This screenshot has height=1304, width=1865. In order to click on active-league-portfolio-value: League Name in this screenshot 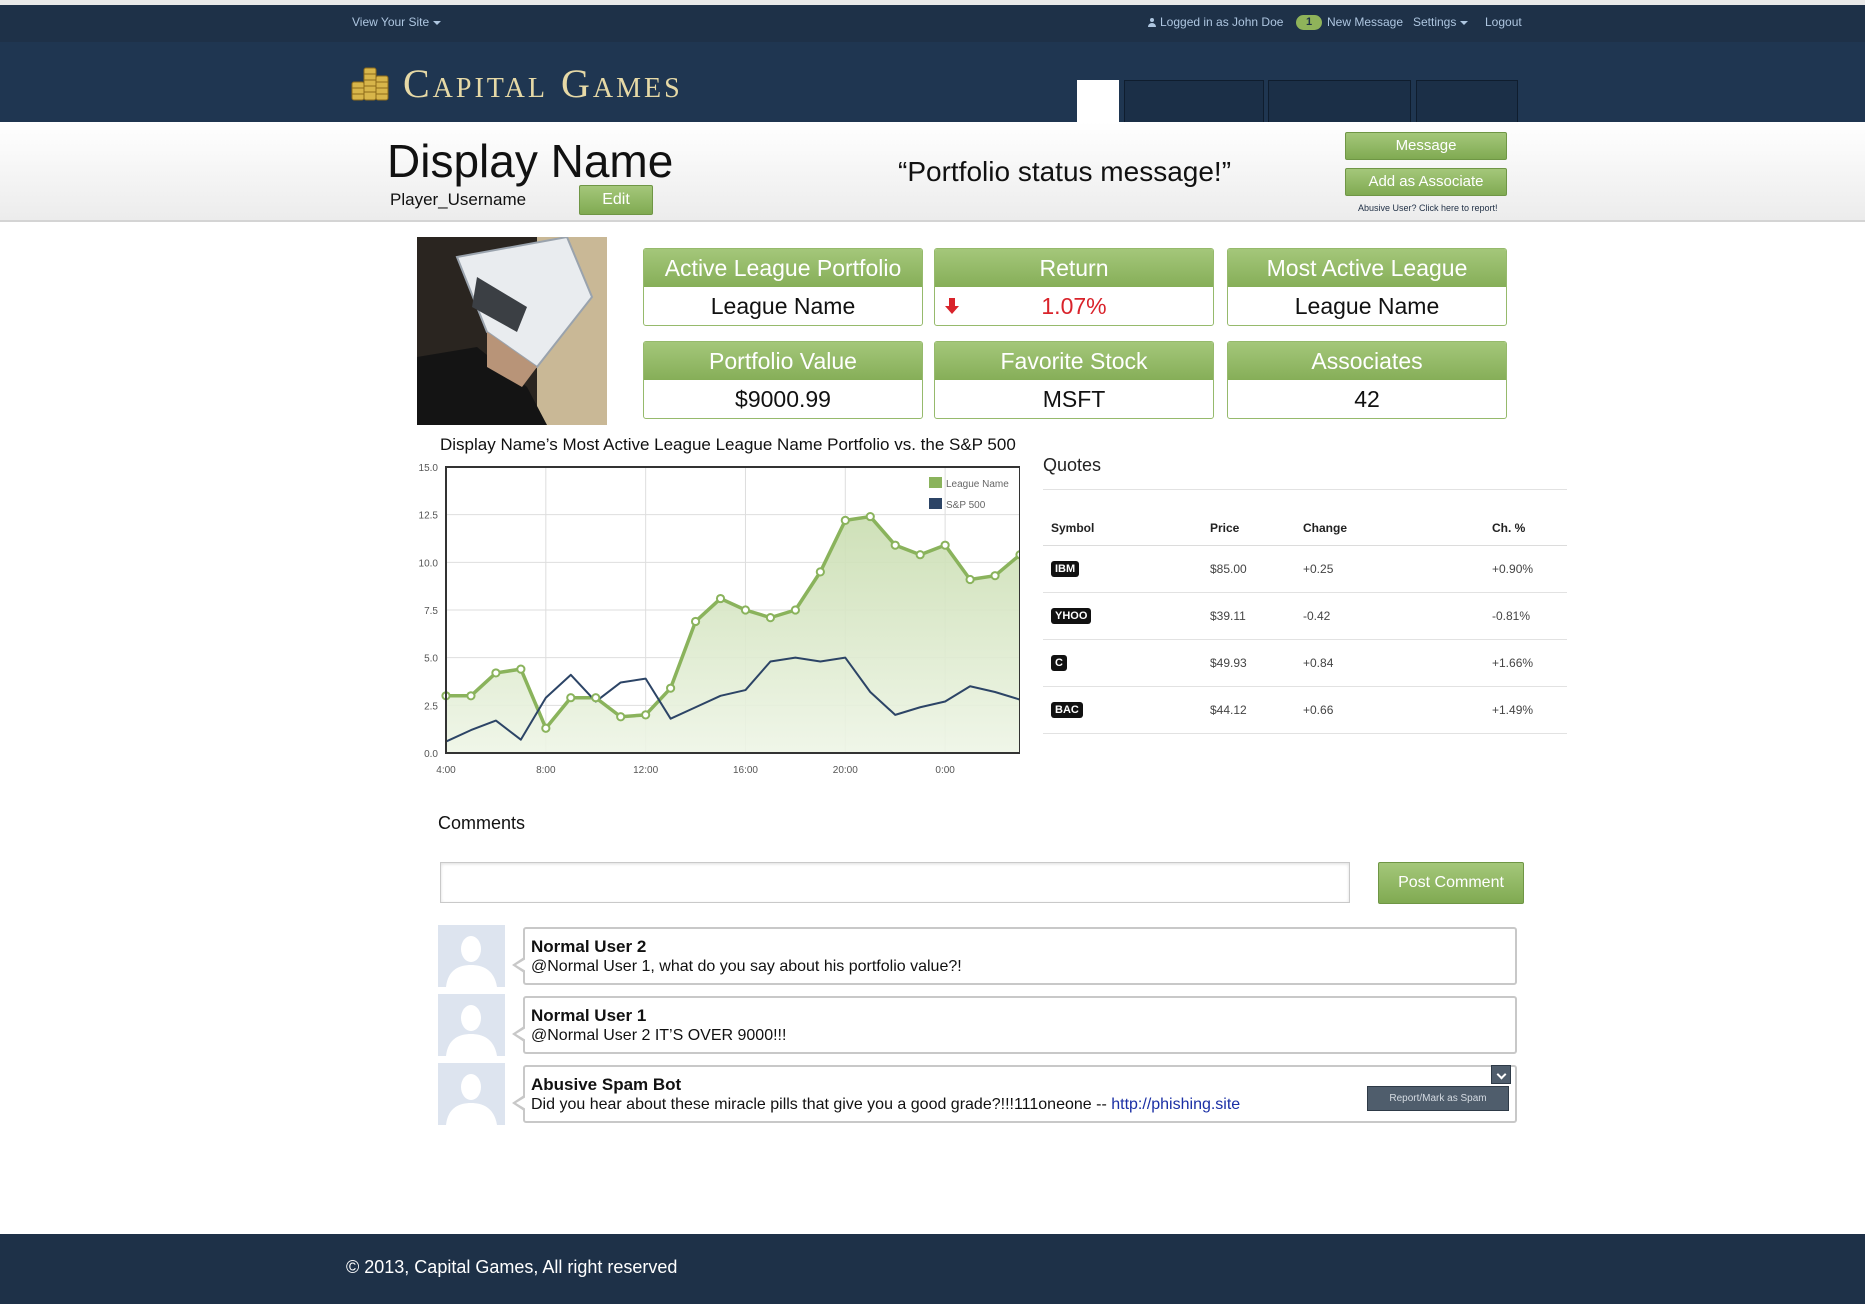, I will do `click(783, 306)`.